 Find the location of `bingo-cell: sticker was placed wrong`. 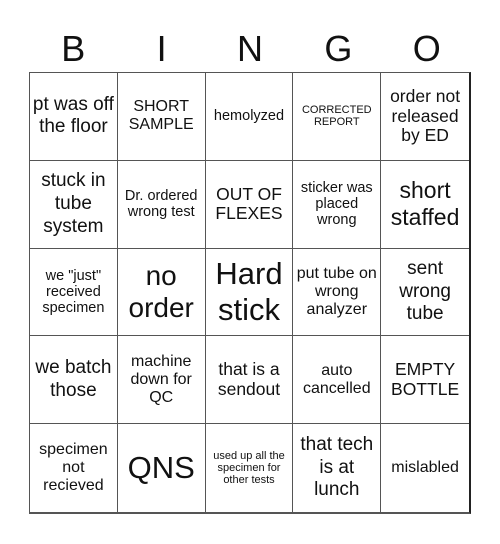

bingo-cell: sticker was placed wrong is located at coordinates (337, 204).